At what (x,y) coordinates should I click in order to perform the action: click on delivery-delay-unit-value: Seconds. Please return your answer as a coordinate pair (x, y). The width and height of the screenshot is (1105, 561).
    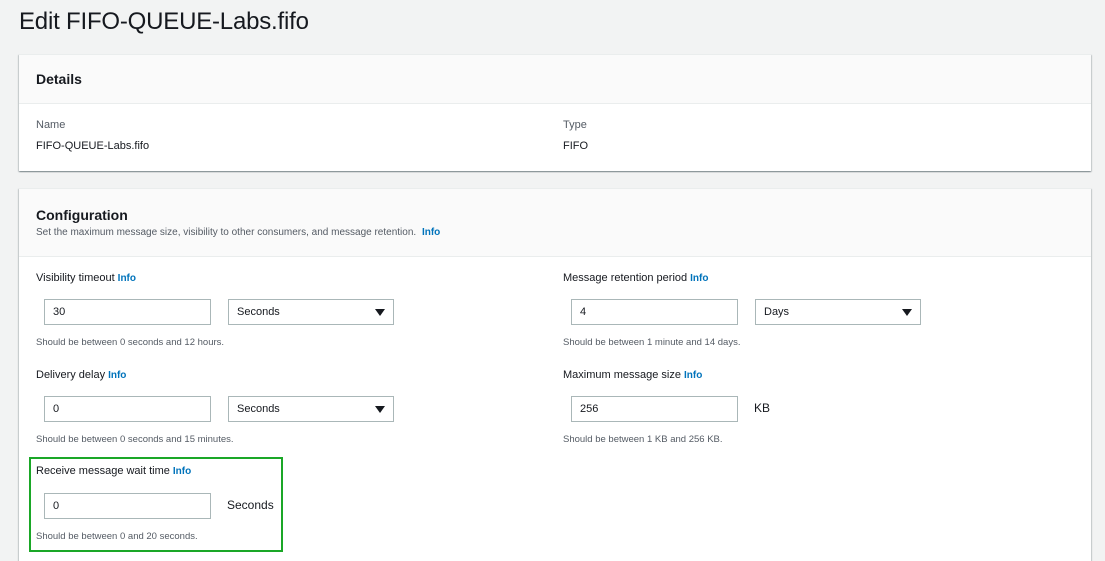
    Looking at the image, I should click on (258, 409).